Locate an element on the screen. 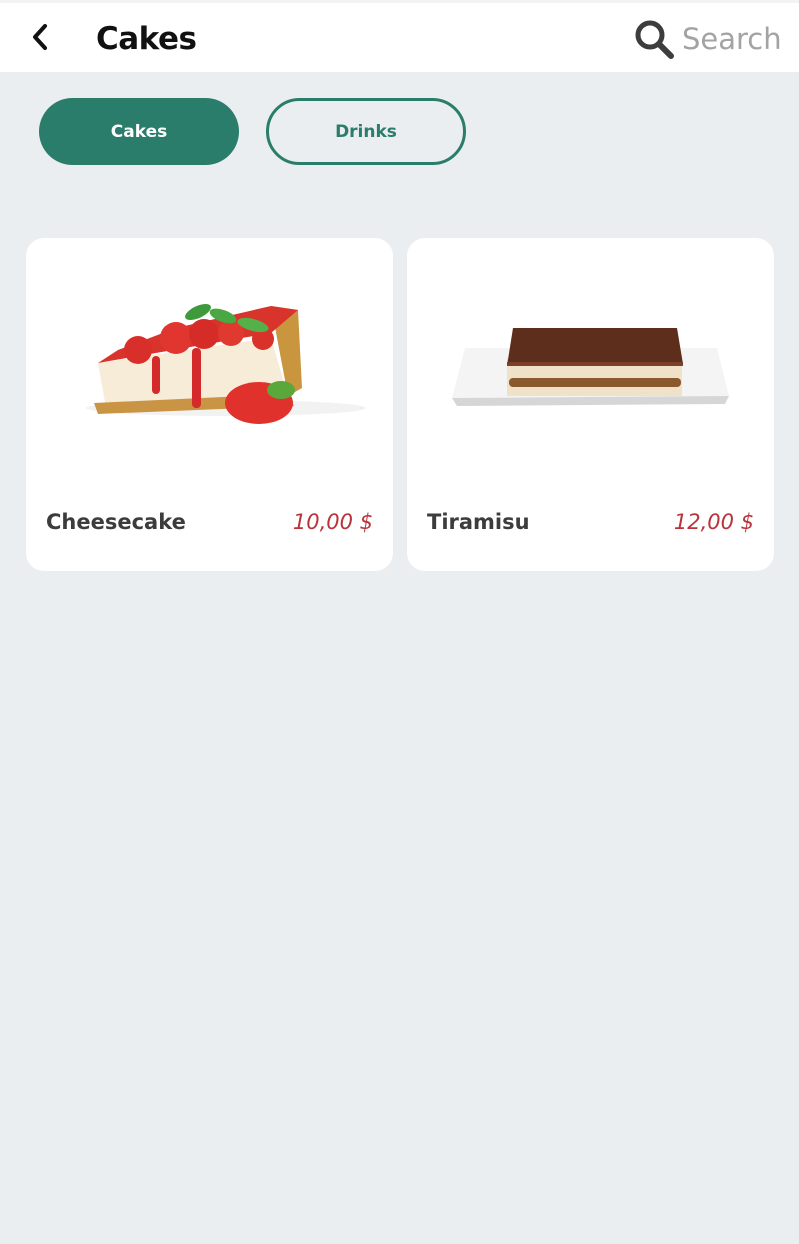 This screenshot has height=1244, width=799. search-bar is located at coordinates (713, 39).